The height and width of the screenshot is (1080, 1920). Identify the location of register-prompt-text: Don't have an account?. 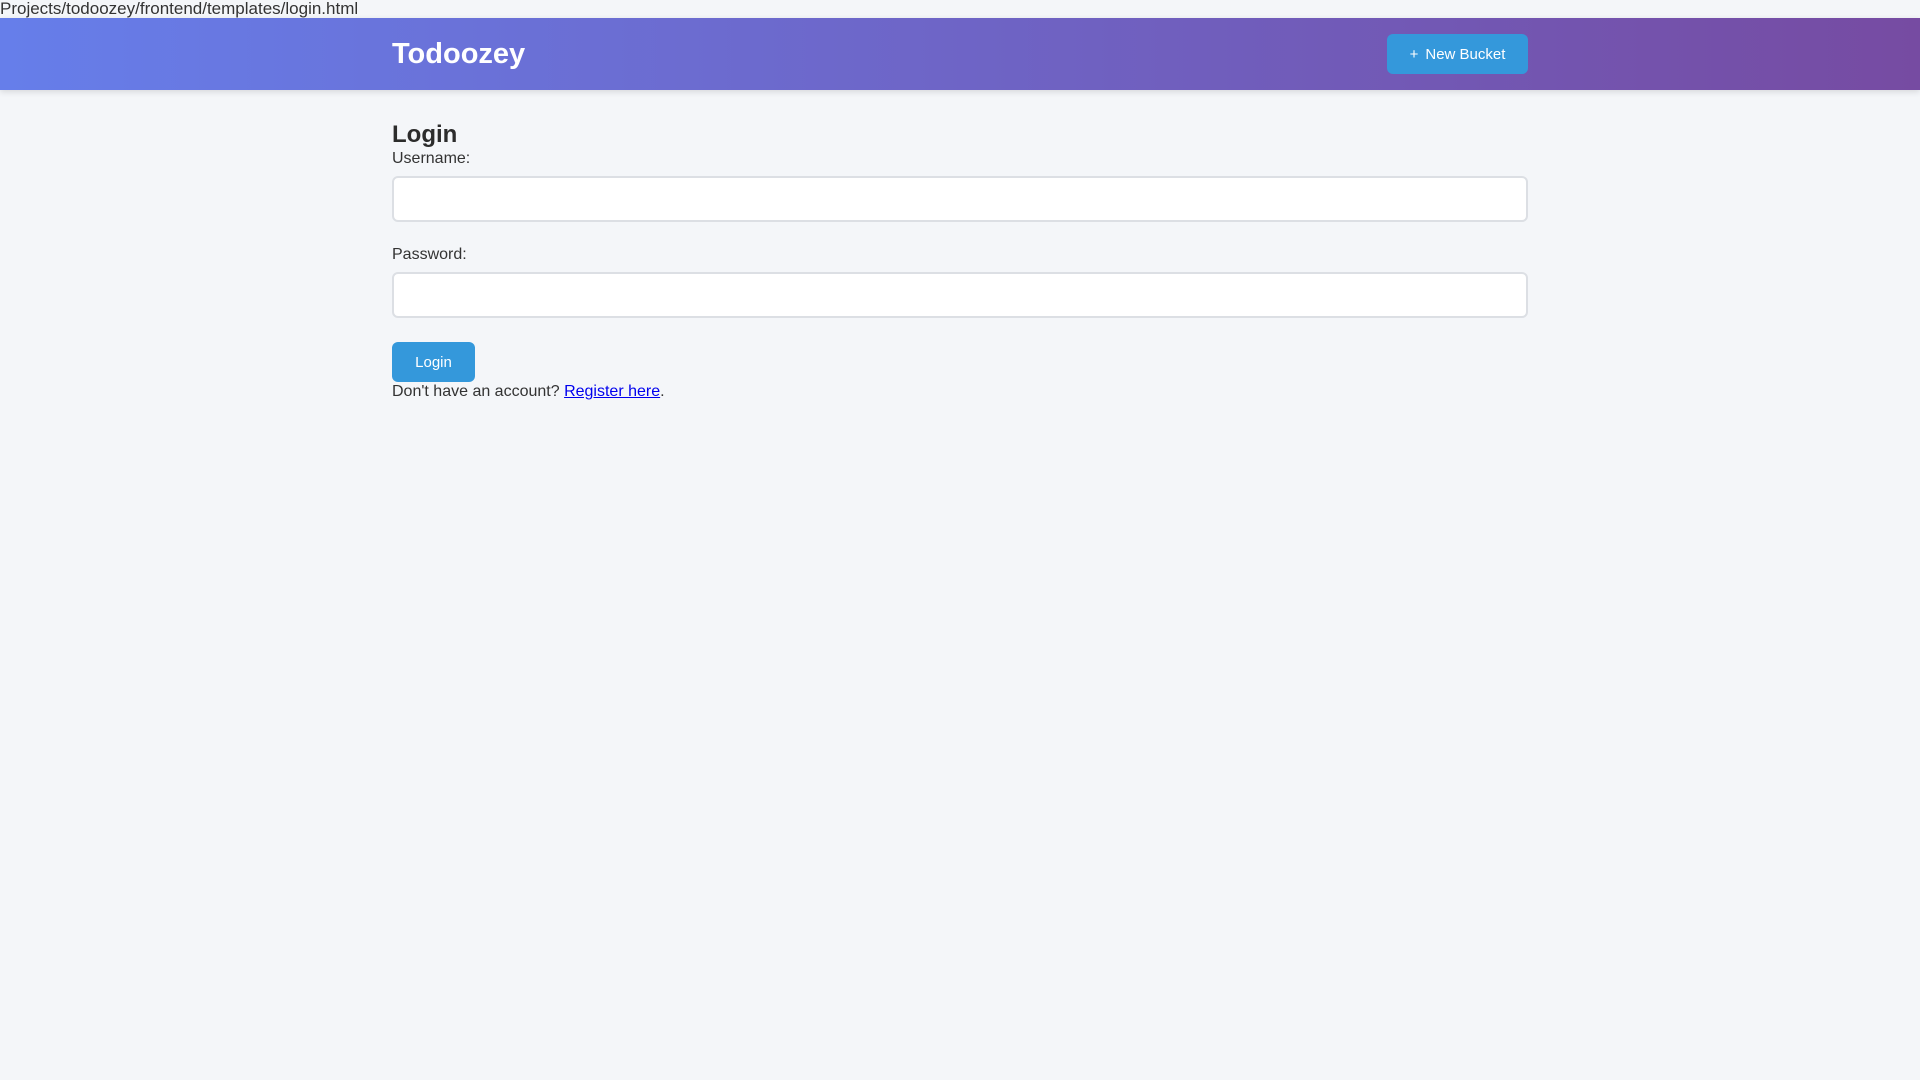
(476, 391).